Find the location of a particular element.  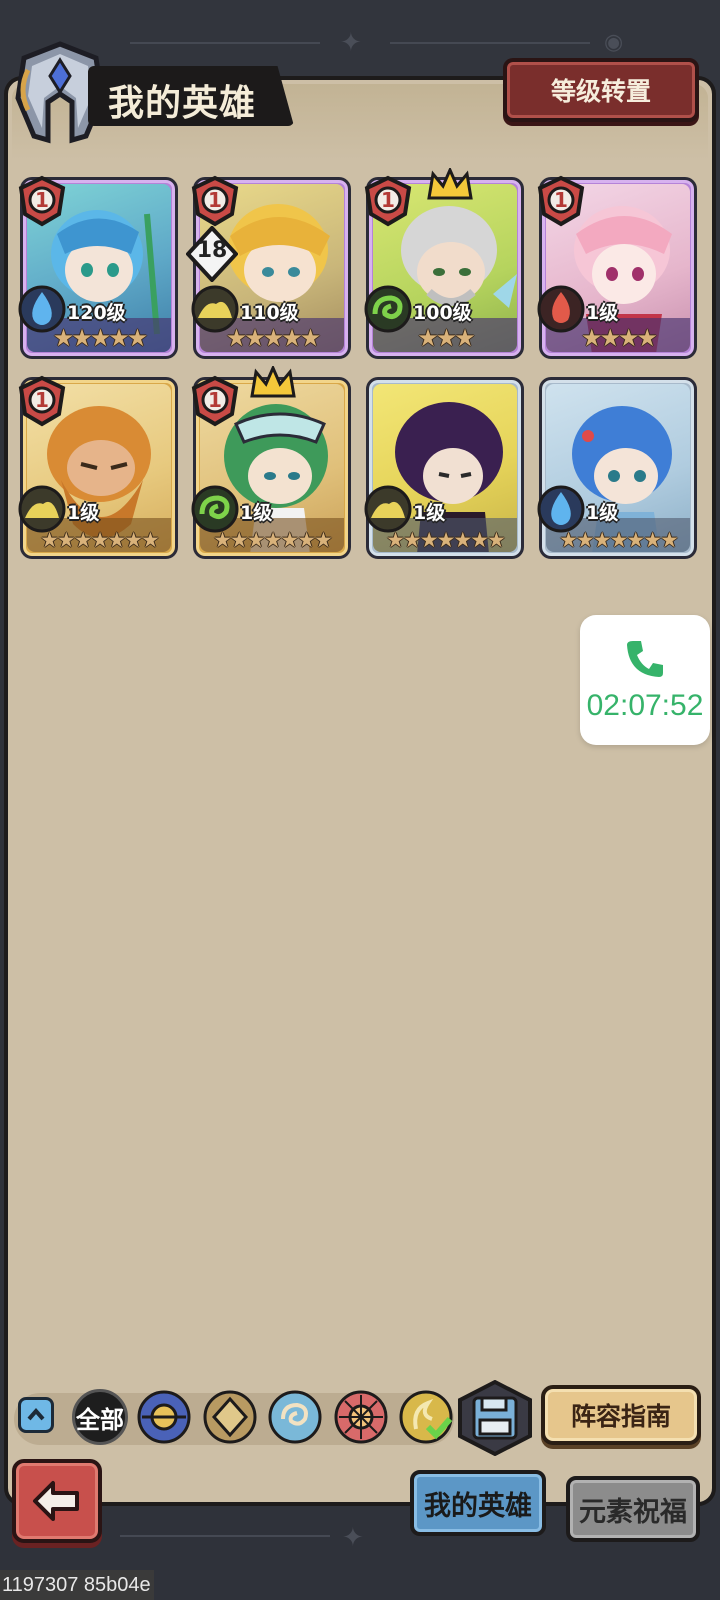

level-transfer-button: 等级转置 is located at coordinates (601, 90).